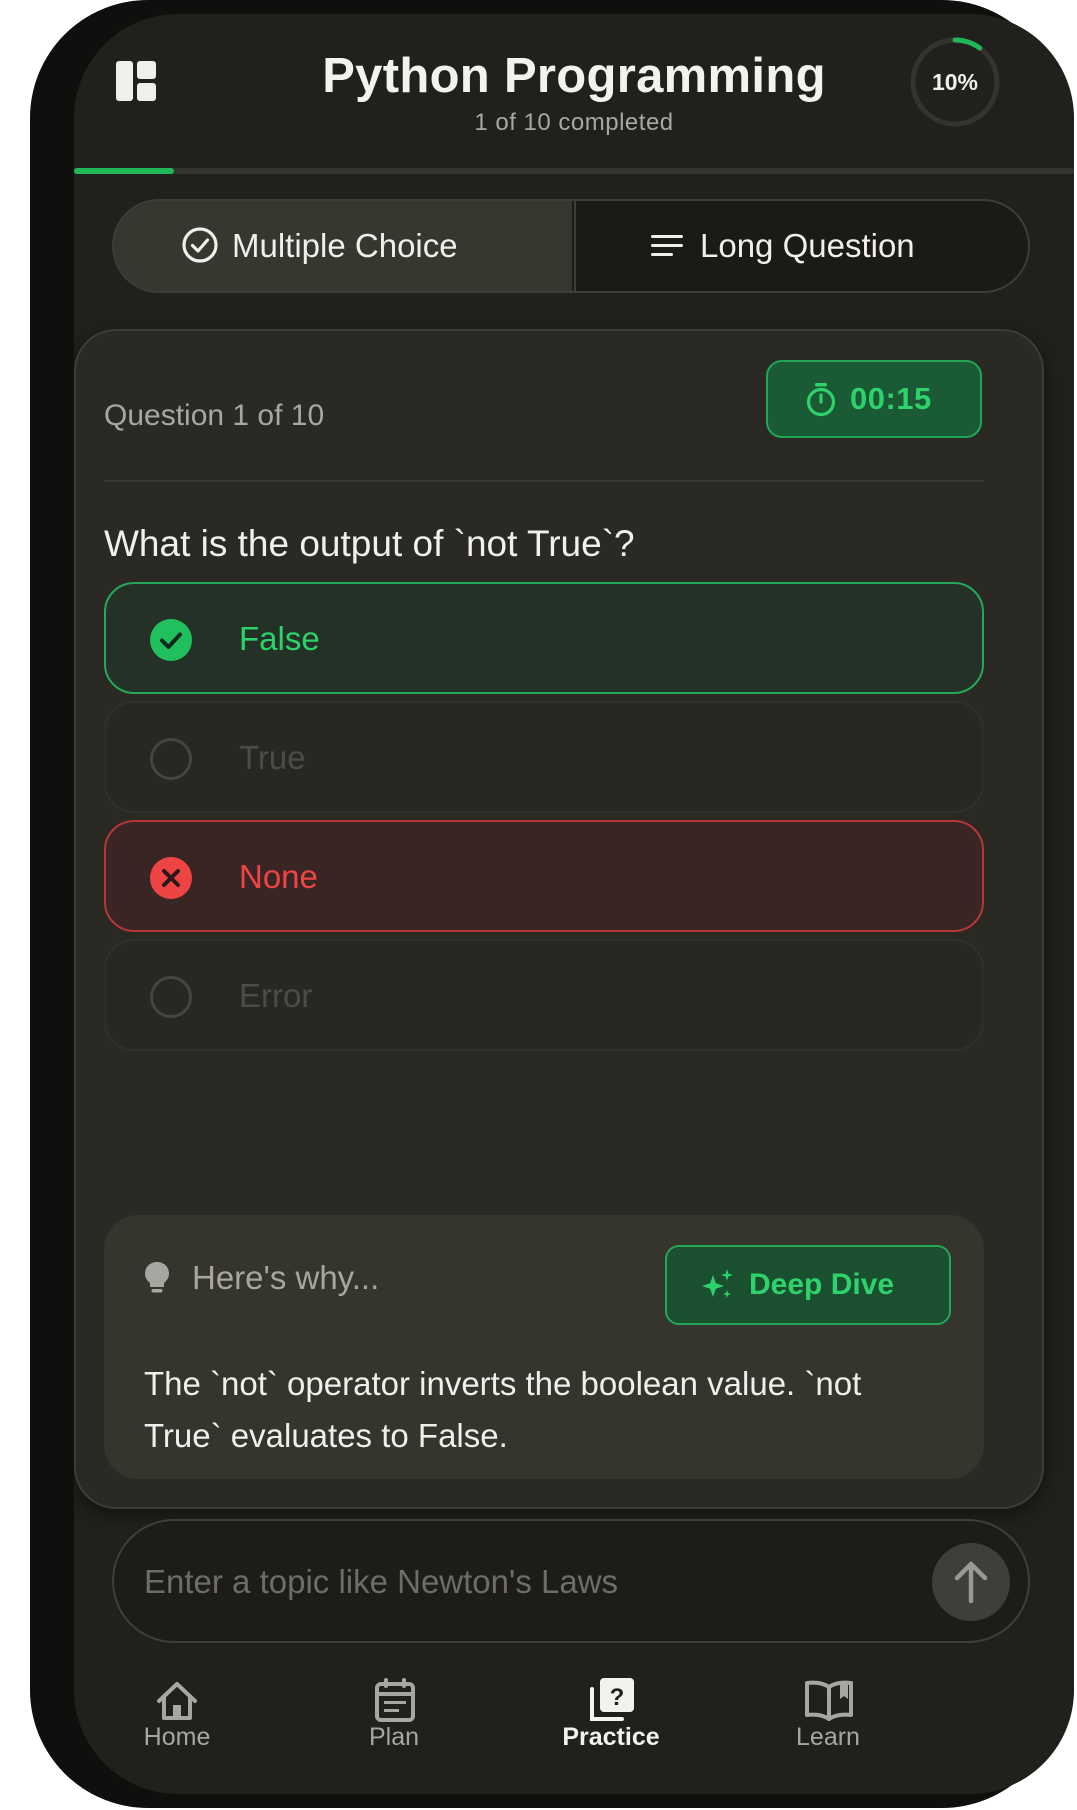  I want to click on nav-label: Practice, so click(611, 1737).